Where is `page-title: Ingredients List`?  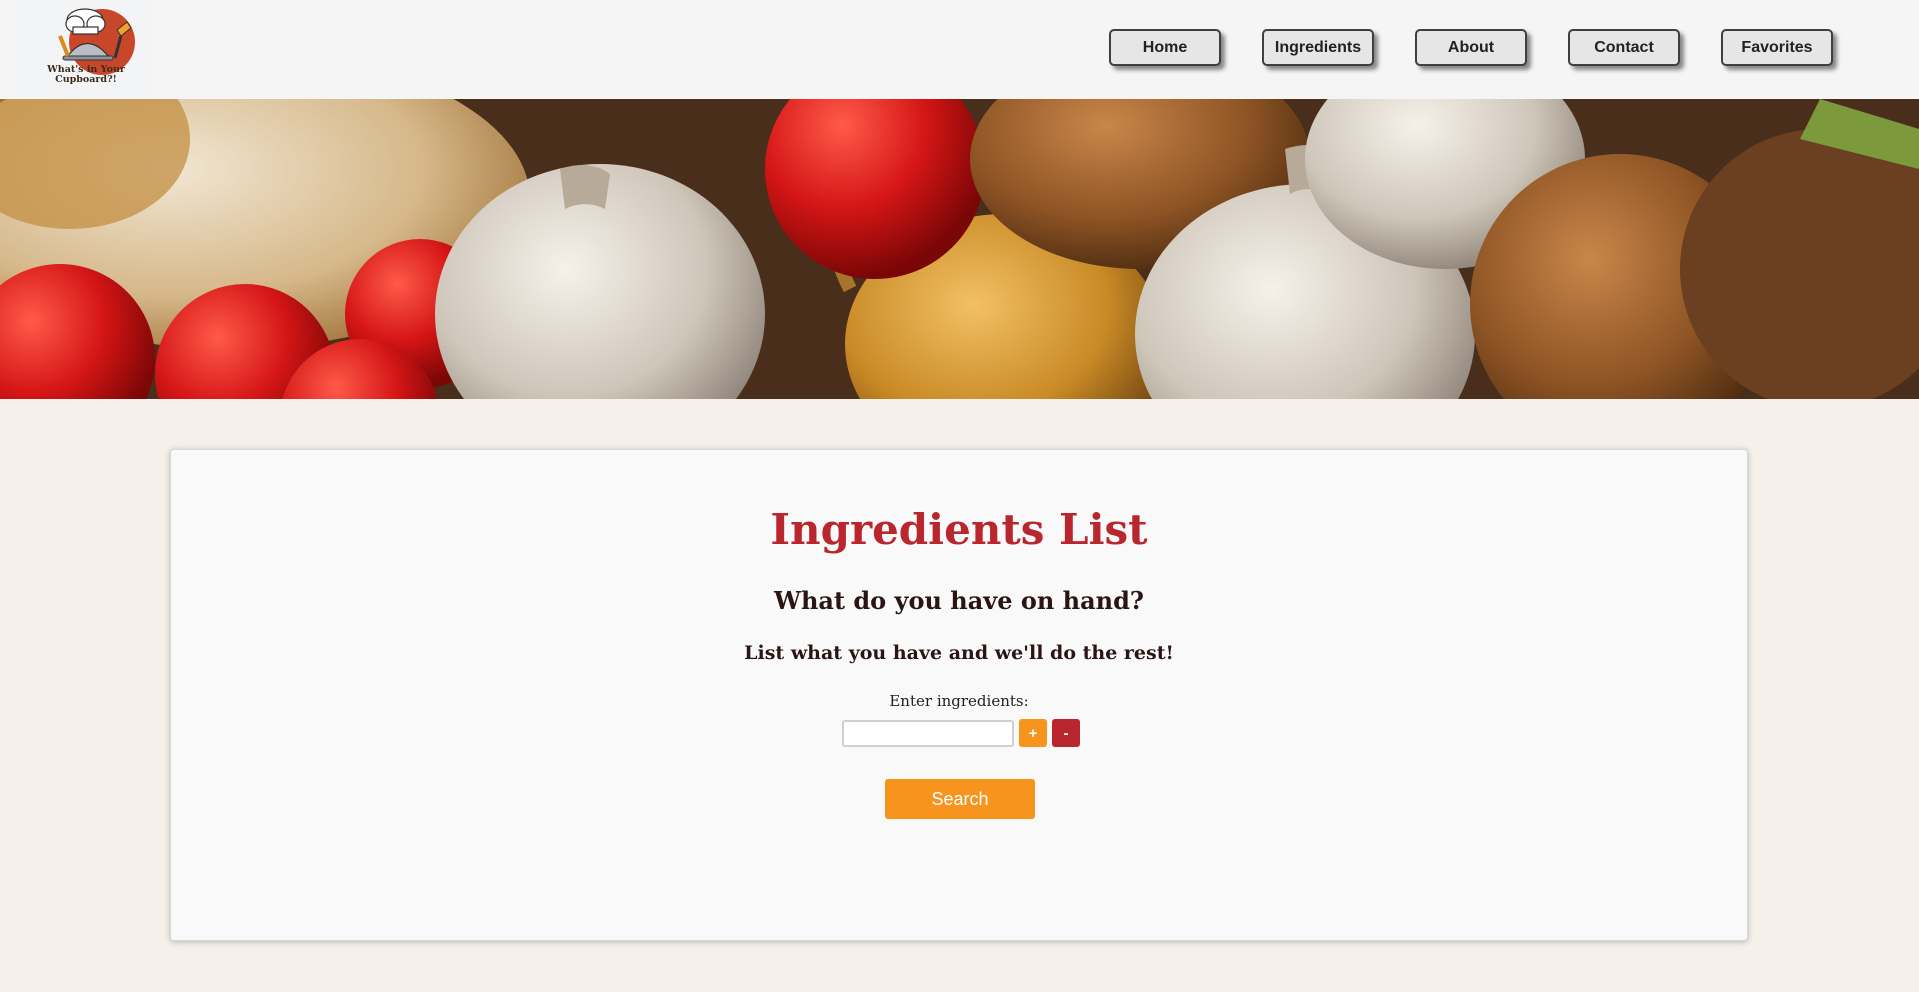 page-title: Ingredients List is located at coordinates (959, 529).